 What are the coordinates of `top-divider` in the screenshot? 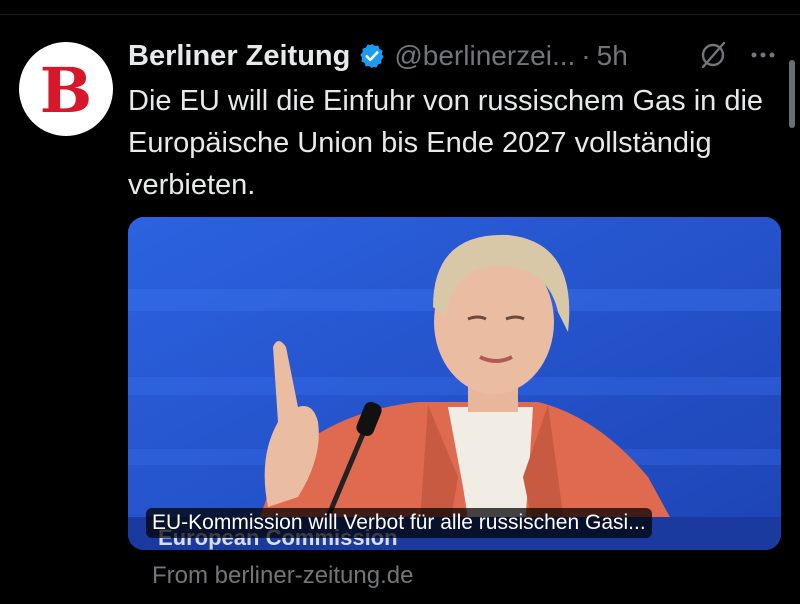 It's located at (400, 7).